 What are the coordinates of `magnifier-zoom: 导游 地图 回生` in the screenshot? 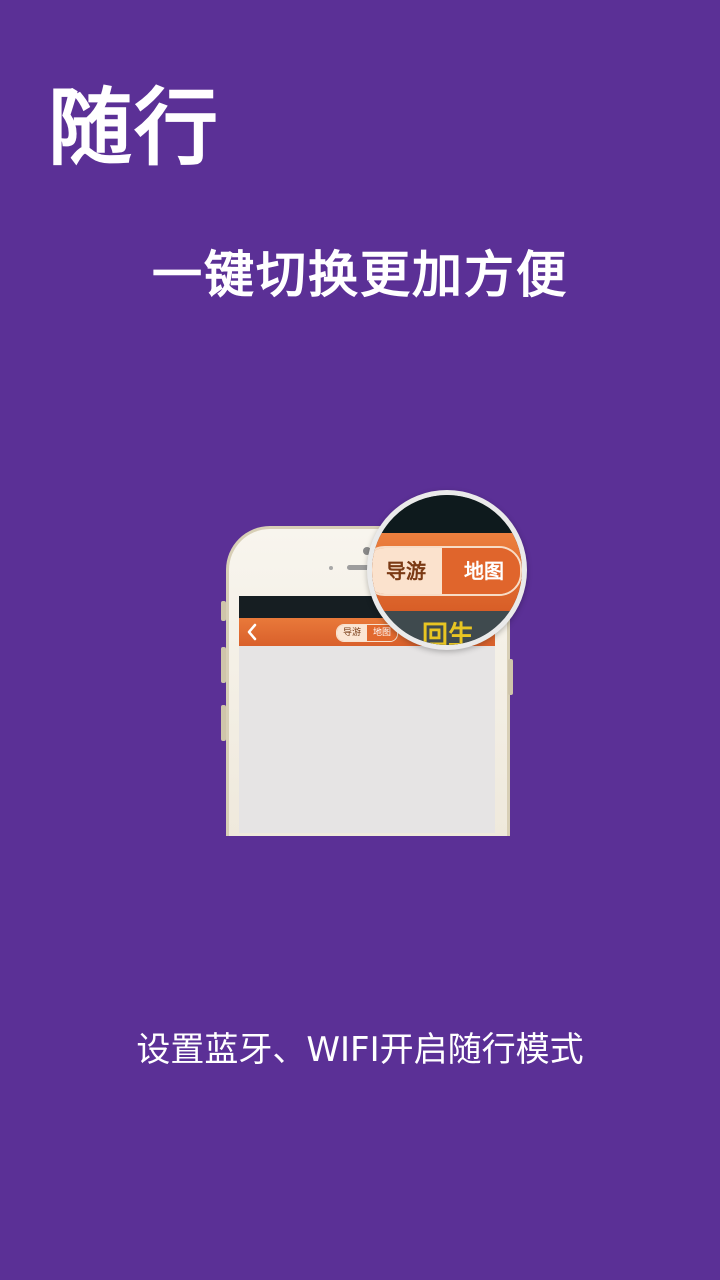 It's located at (447, 570).